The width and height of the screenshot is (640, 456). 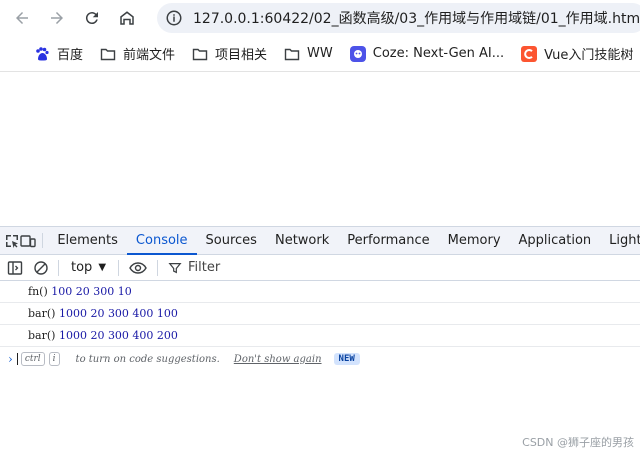 What do you see at coordinates (241, 55) in the screenshot?
I see `bookmark-label: 项目相关` at bounding box center [241, 55].